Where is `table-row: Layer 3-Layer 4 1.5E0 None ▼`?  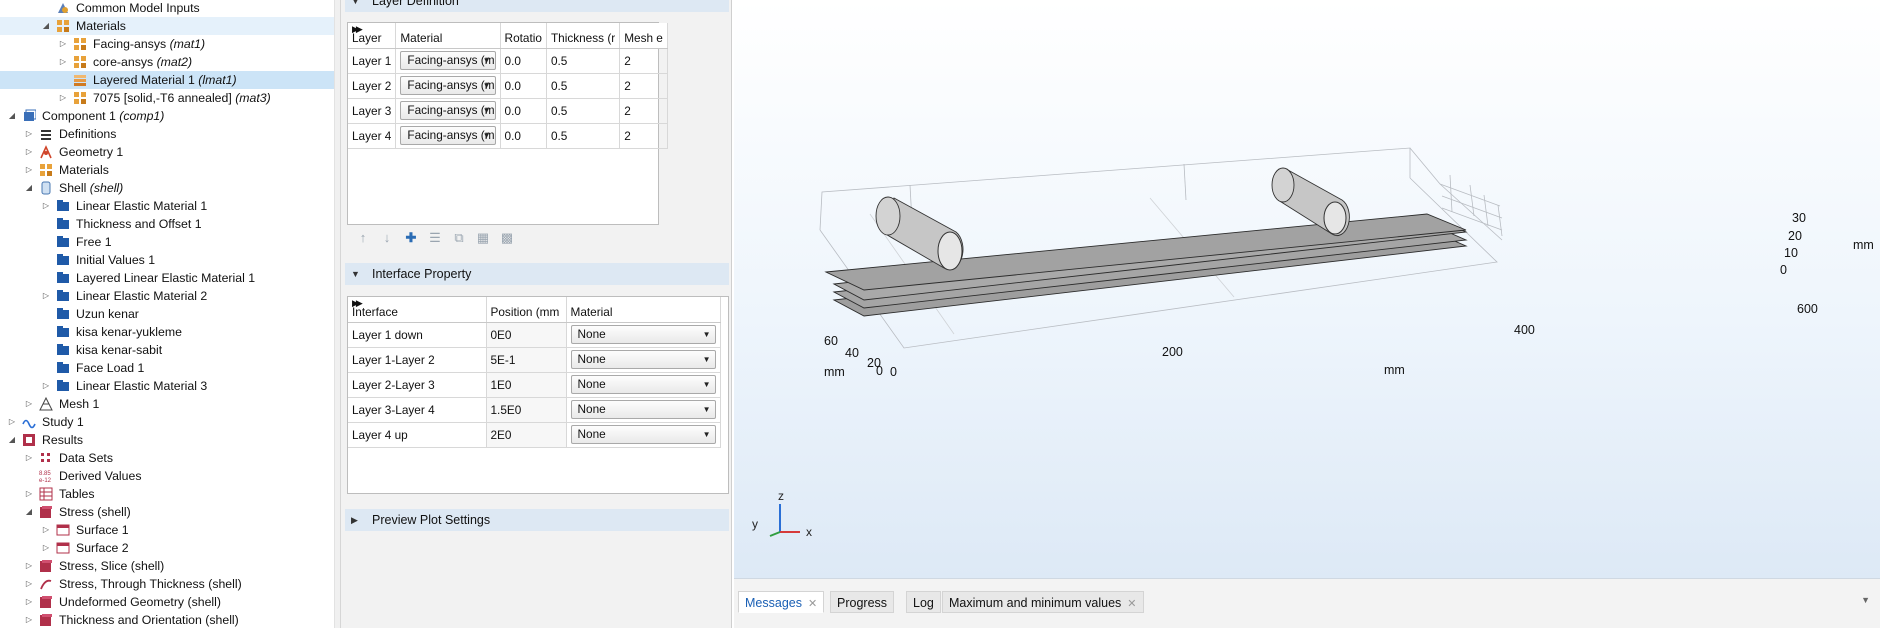 table-row: Layer 3-Layer 4 1.5E0 None ▼ is located at coordinates (534, 410).